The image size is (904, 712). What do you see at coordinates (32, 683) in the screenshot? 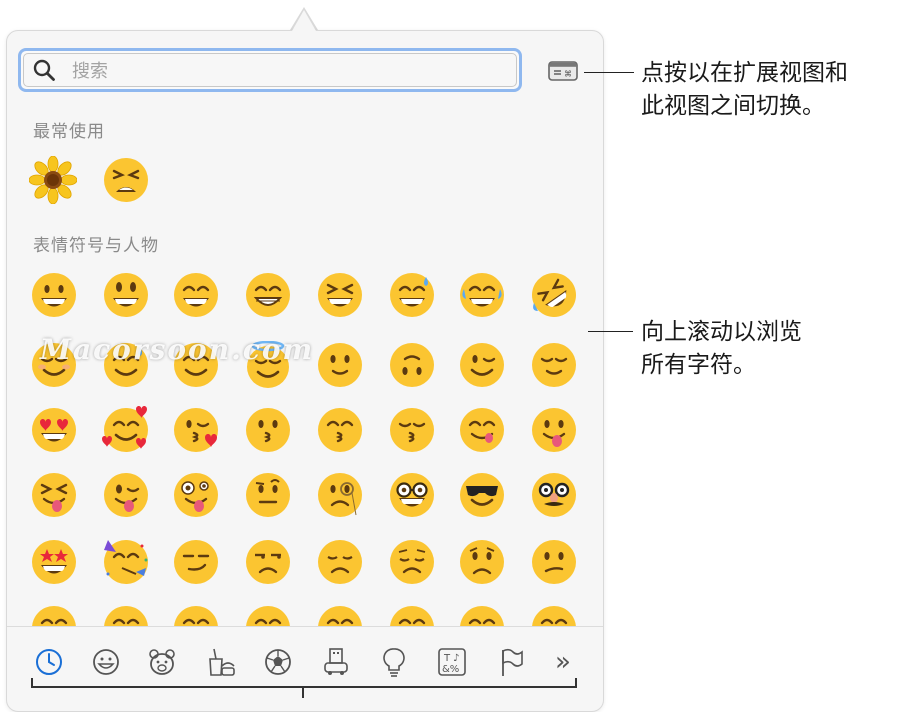
I see `category-bracket-left` at bounding box center [32, 683].